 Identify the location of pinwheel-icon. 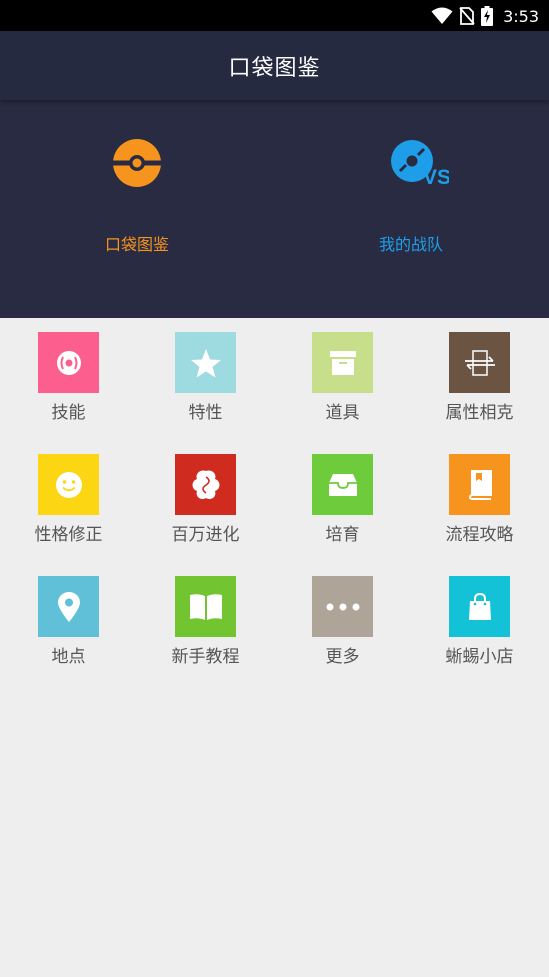
(205, 484).